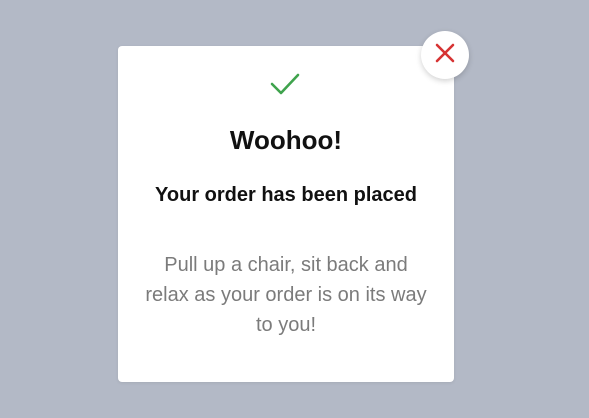 The width and height of the screenshot is (589, 418). What do you see at coordinates (286, 195) in the screenshot?
I see `dialog-subtitle: Your order has been placed` at bounding box center [286, 195].